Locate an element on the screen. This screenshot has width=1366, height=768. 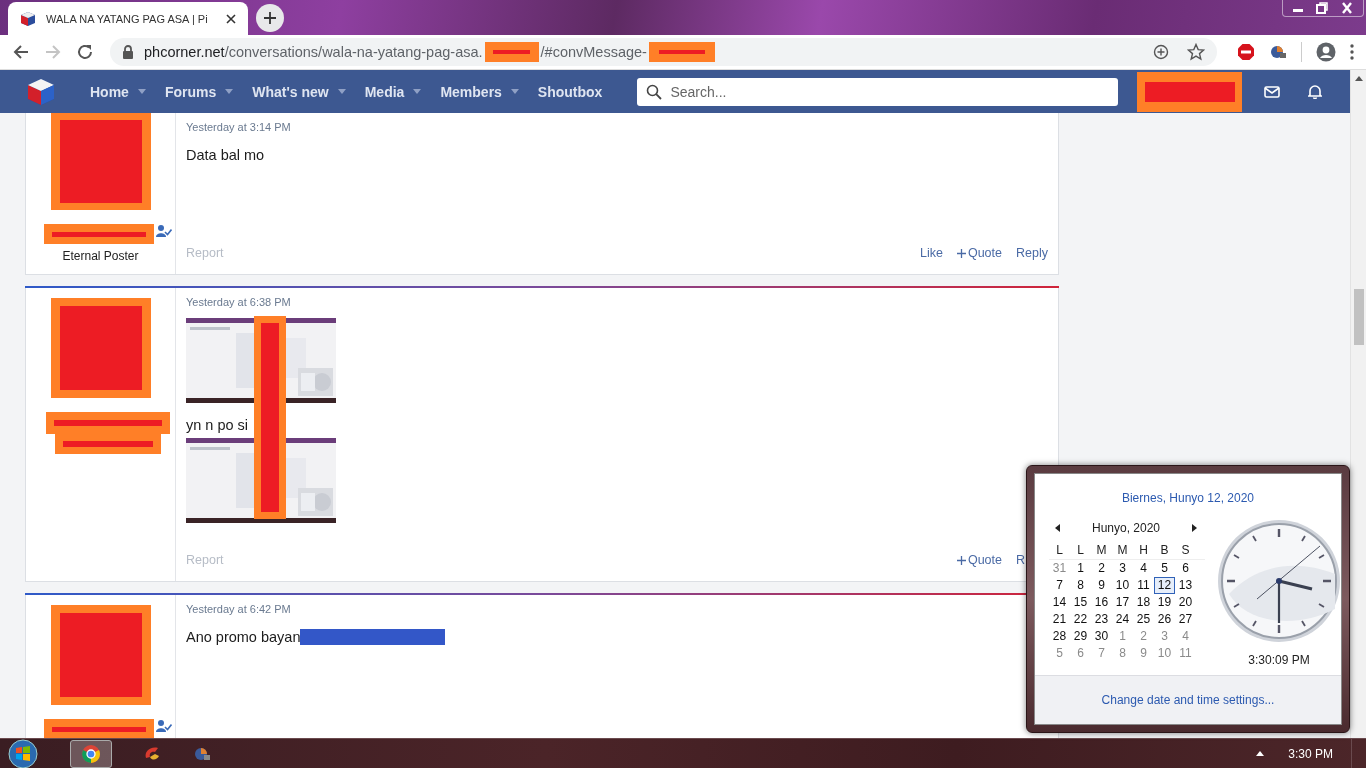
reload-icon is located at coordinates (85, 52).